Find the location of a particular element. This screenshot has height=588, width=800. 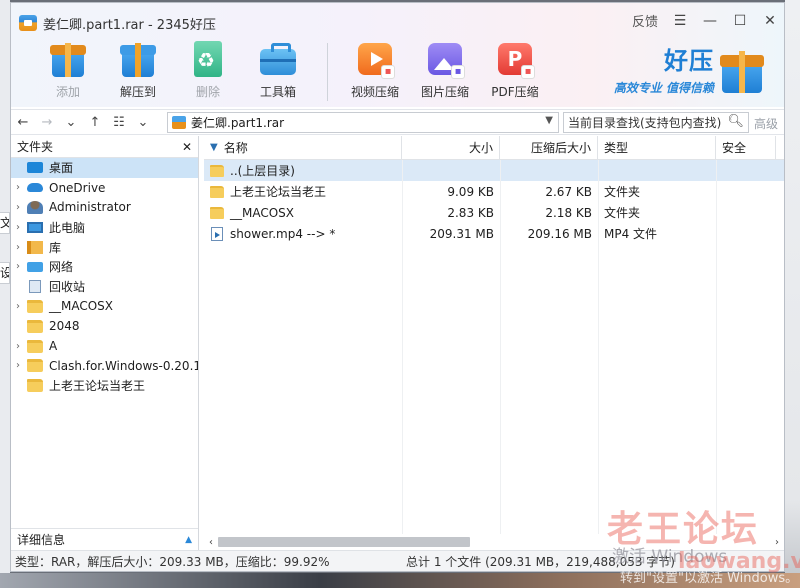

user-icon is located at coordinates (35, 207).